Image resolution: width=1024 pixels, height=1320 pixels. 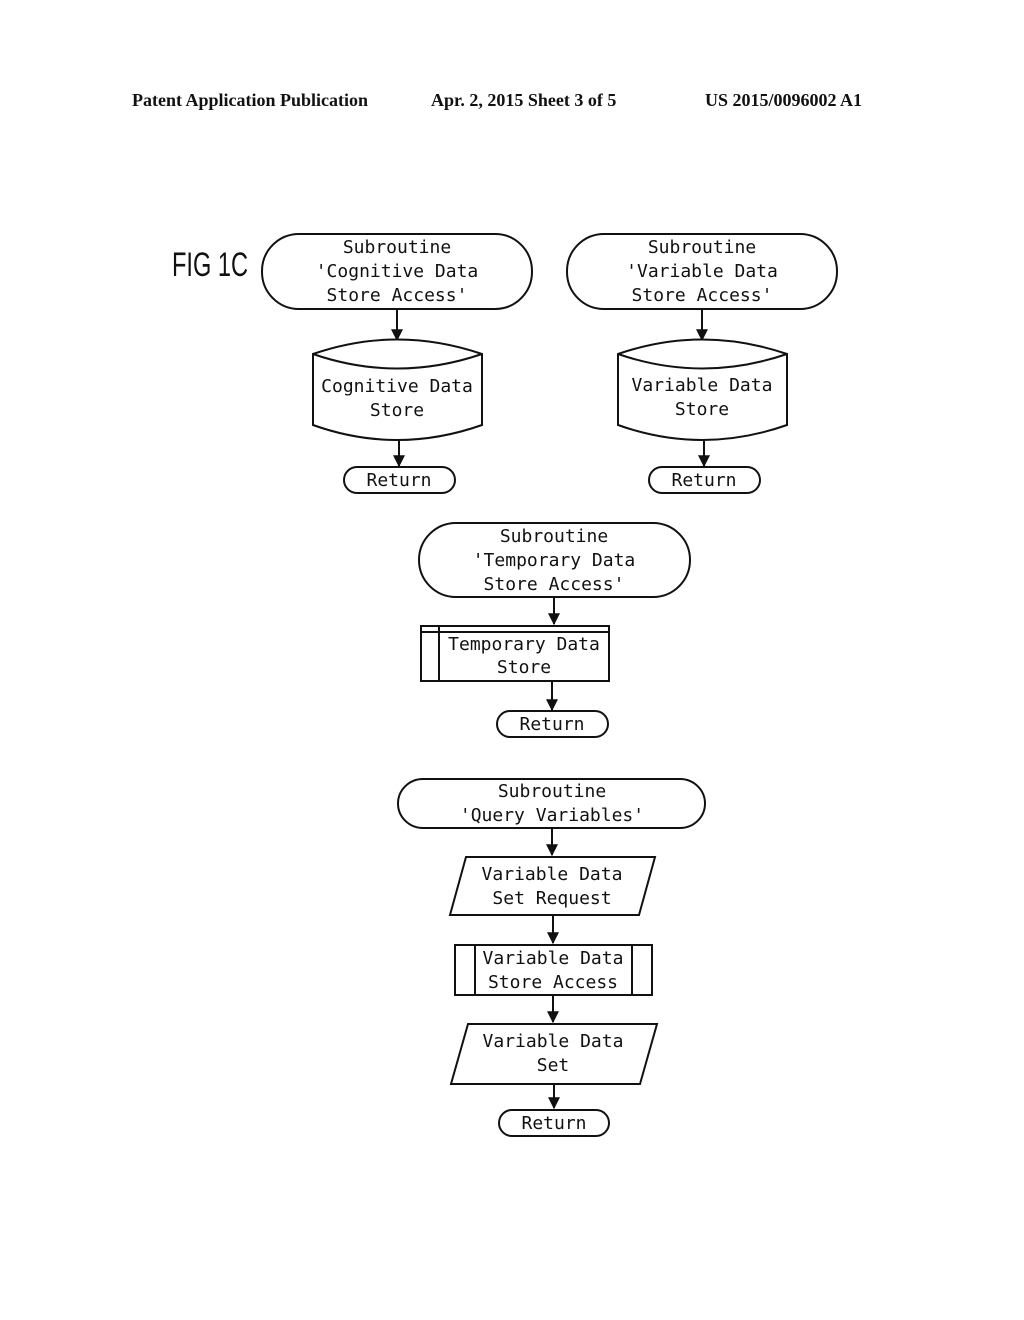 I want to click on output-label-line-2: Set, so click(x=553, y=1065).